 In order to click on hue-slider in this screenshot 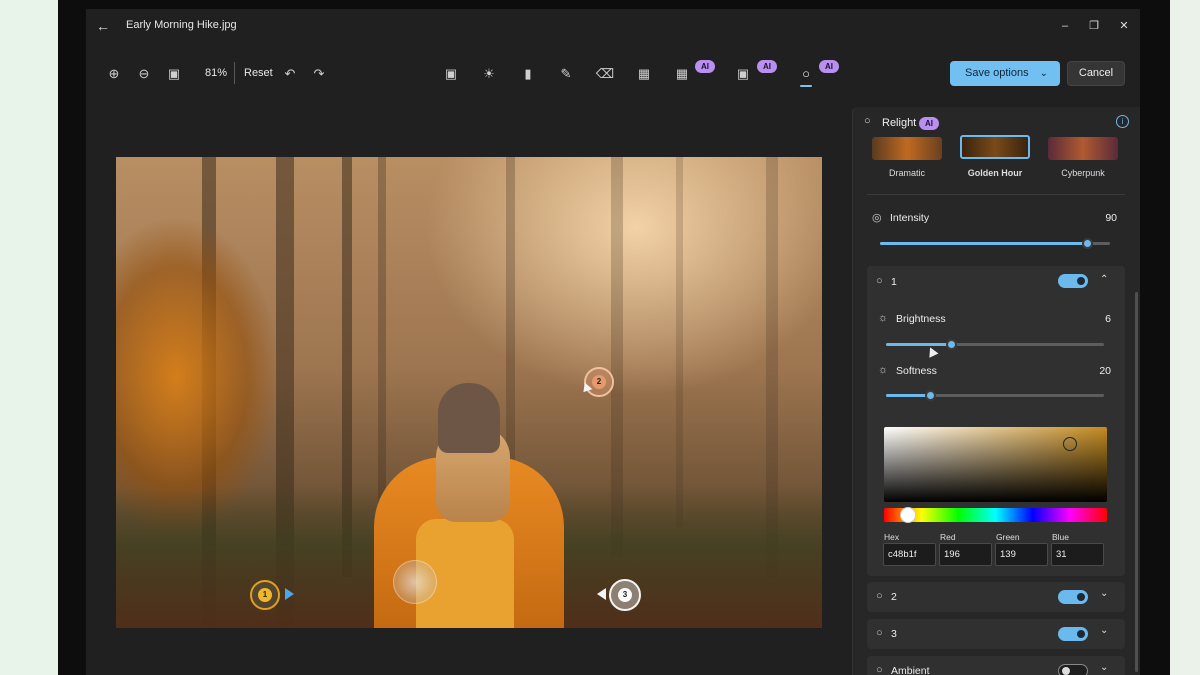, I will do `click(995, 515)`.